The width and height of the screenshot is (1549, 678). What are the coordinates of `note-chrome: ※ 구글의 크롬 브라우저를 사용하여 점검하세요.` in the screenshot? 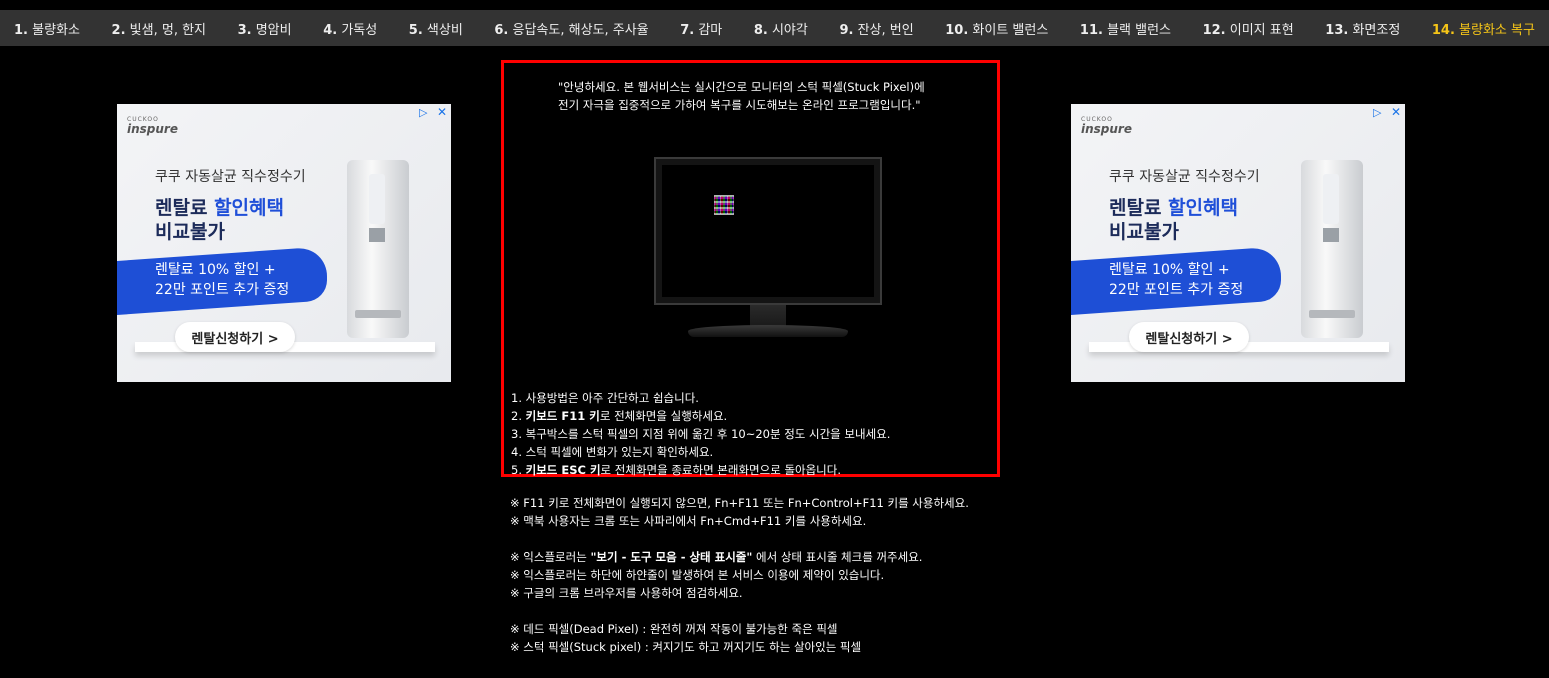 It's located at (626, 593).